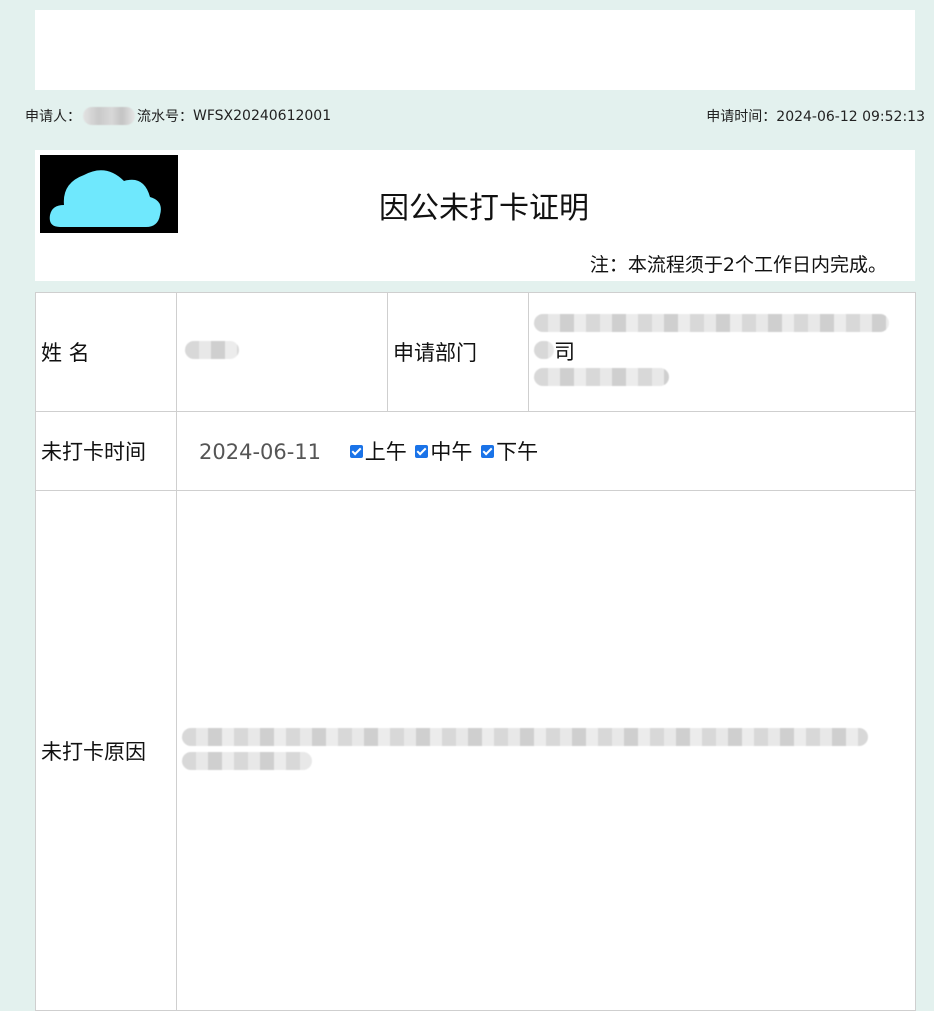 Image resolution: width=934 pixels, height=1011 pixels. I want to click on reason-line2-redacted, so click(247, 760).